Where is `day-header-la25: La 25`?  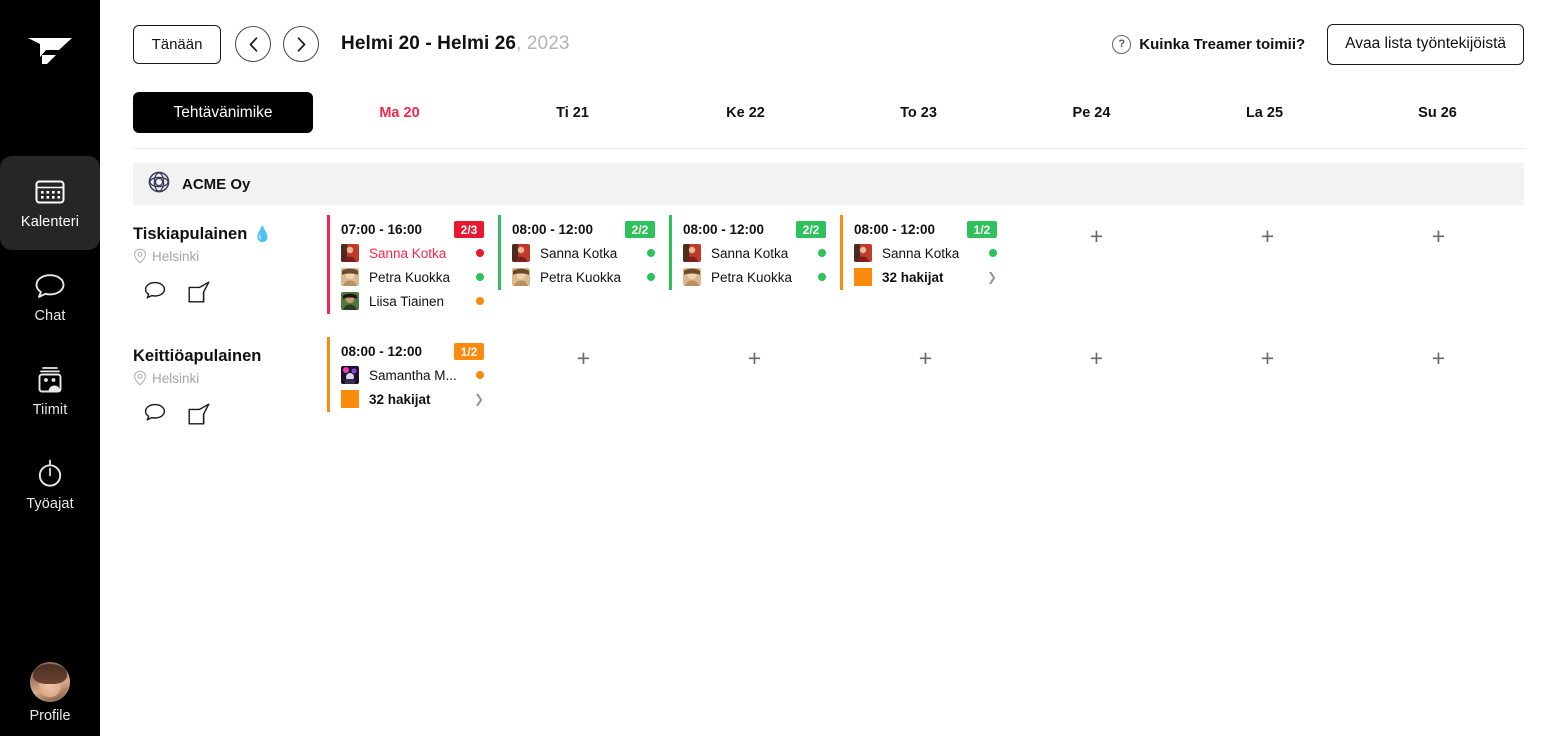 day-header-la25: La 25 is located at coordinates (1264, 113).